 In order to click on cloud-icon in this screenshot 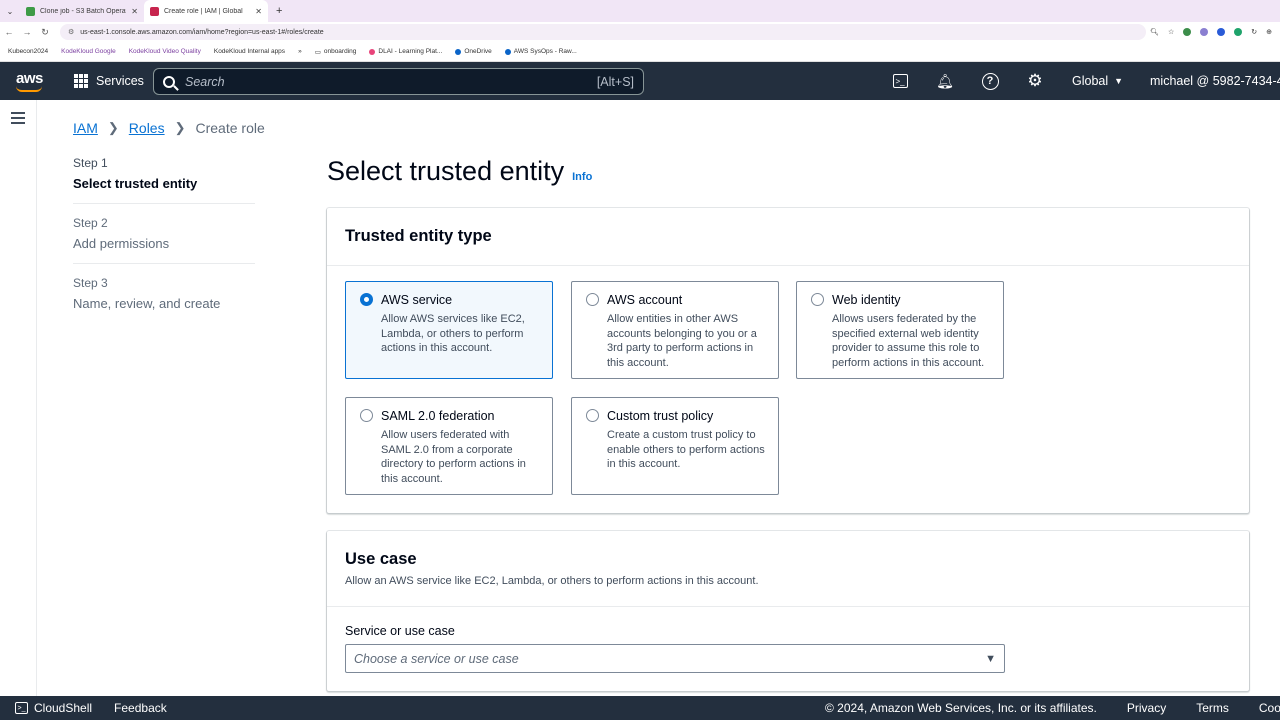, I will do `click(507, 51)`.